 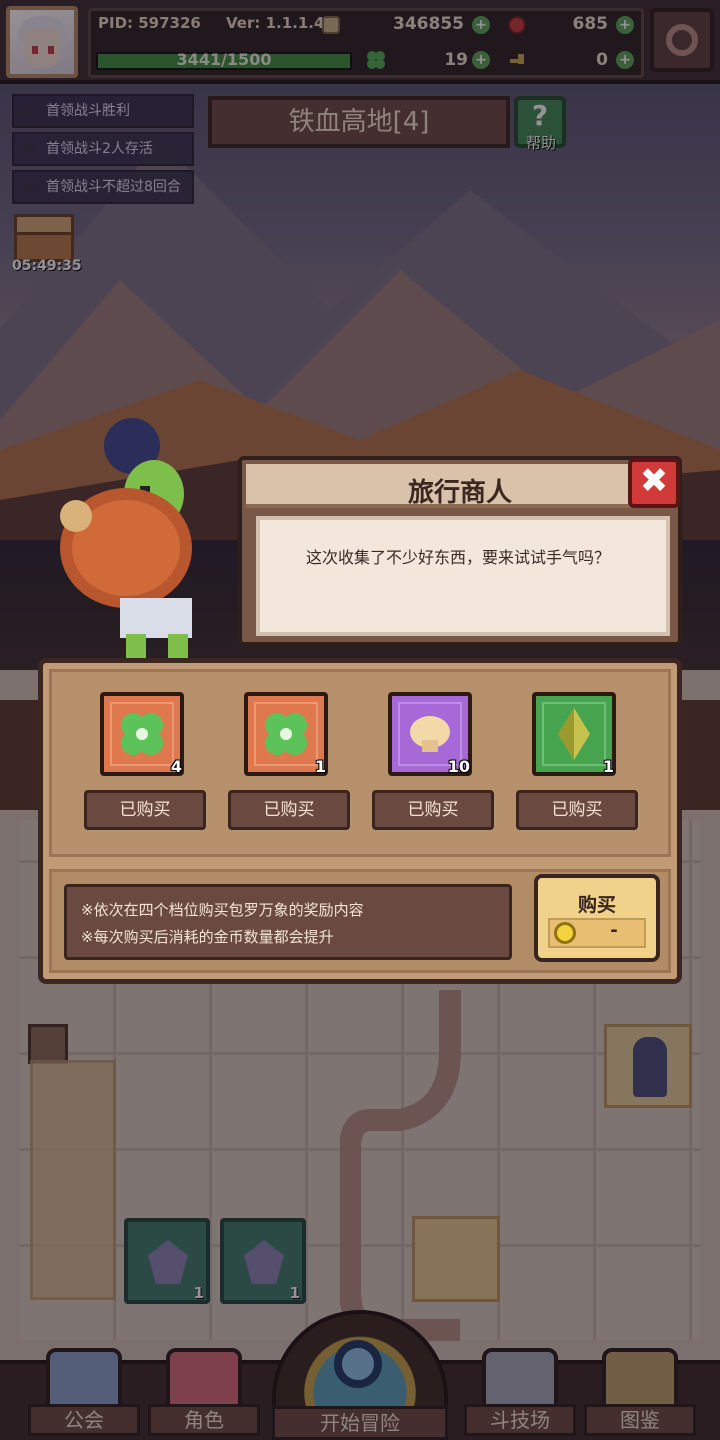 What do you see at coordinates (126, 538) in the screenshot?
I see `traveling-merchant-character` at bounding box center [126, 538].